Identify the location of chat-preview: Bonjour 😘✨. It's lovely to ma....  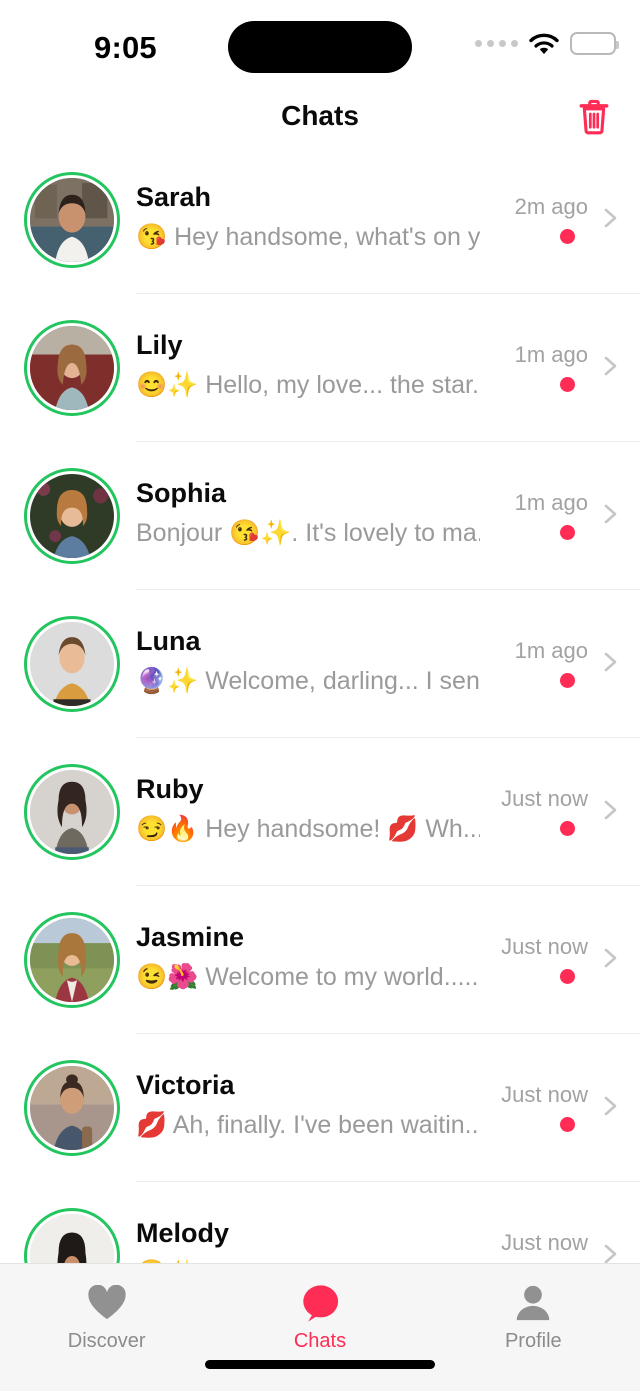
(308, 533).